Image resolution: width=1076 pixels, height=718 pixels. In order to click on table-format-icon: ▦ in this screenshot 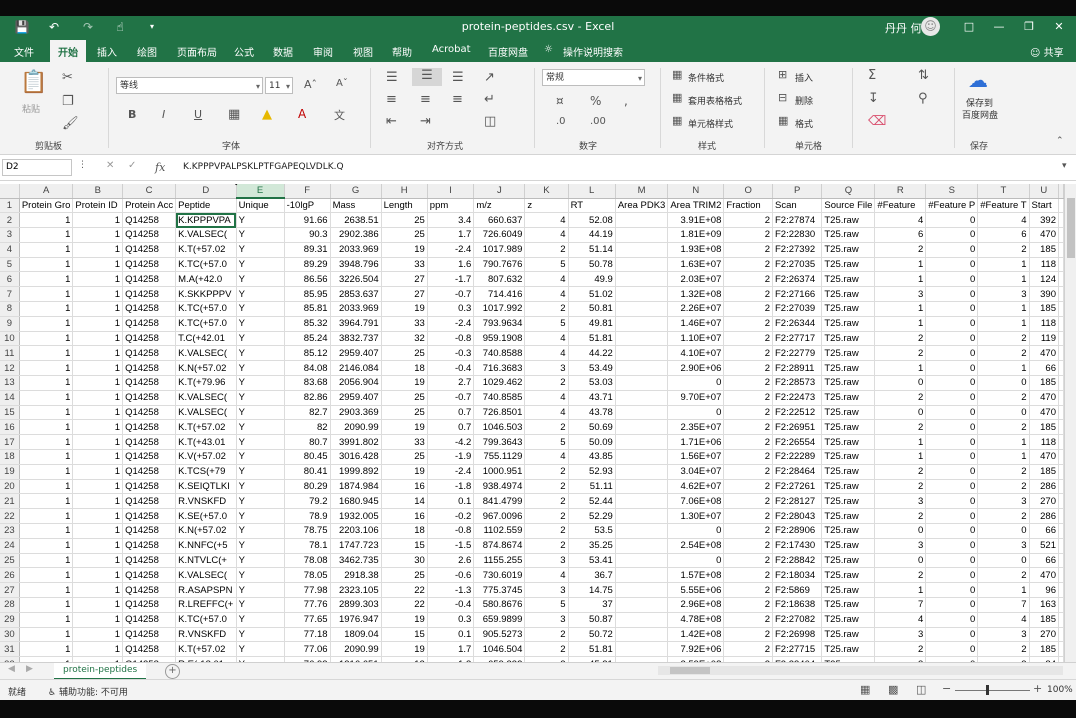, I will do `click(677, 97)`.